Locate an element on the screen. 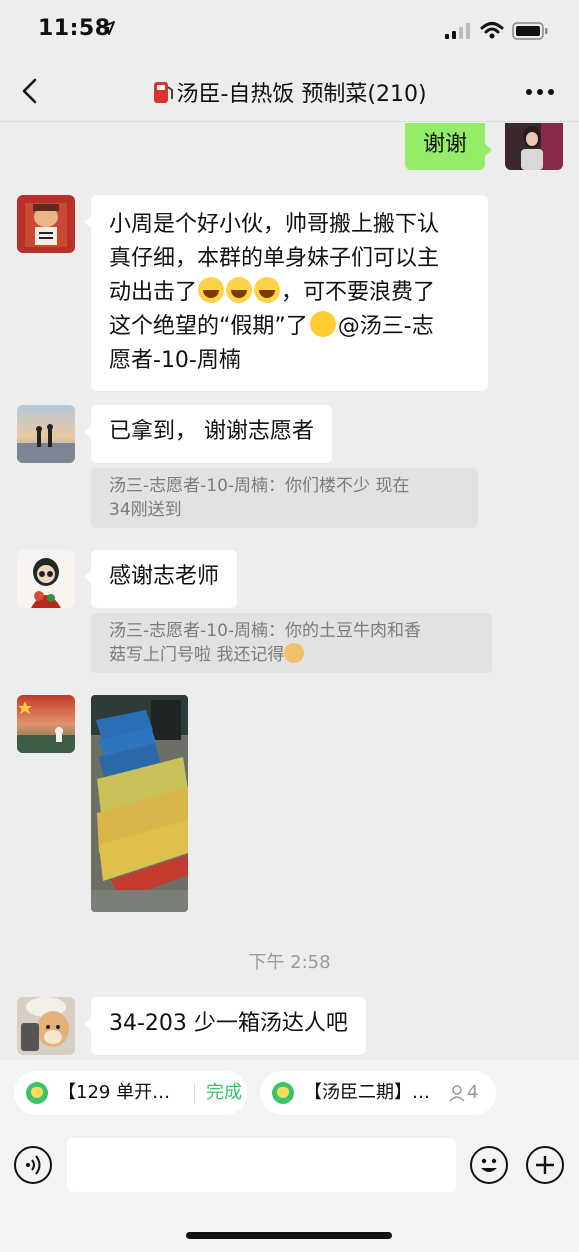  chat-title: 汤臣-自热饭 预制菜(210) is located at coordinates (289, 92).